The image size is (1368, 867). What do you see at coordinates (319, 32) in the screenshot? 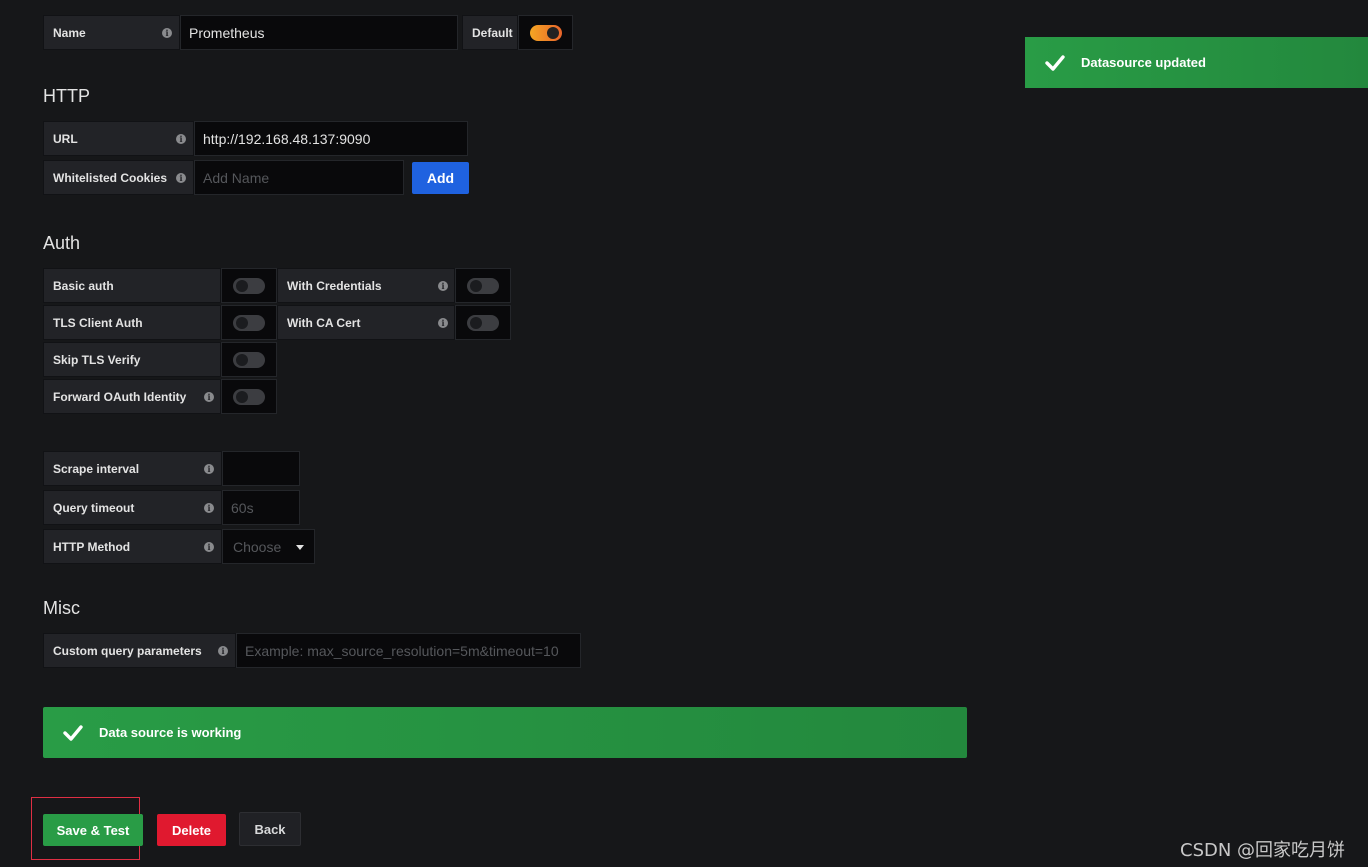
I see `name-input: Prometheus` at bounding box center [319, 32].